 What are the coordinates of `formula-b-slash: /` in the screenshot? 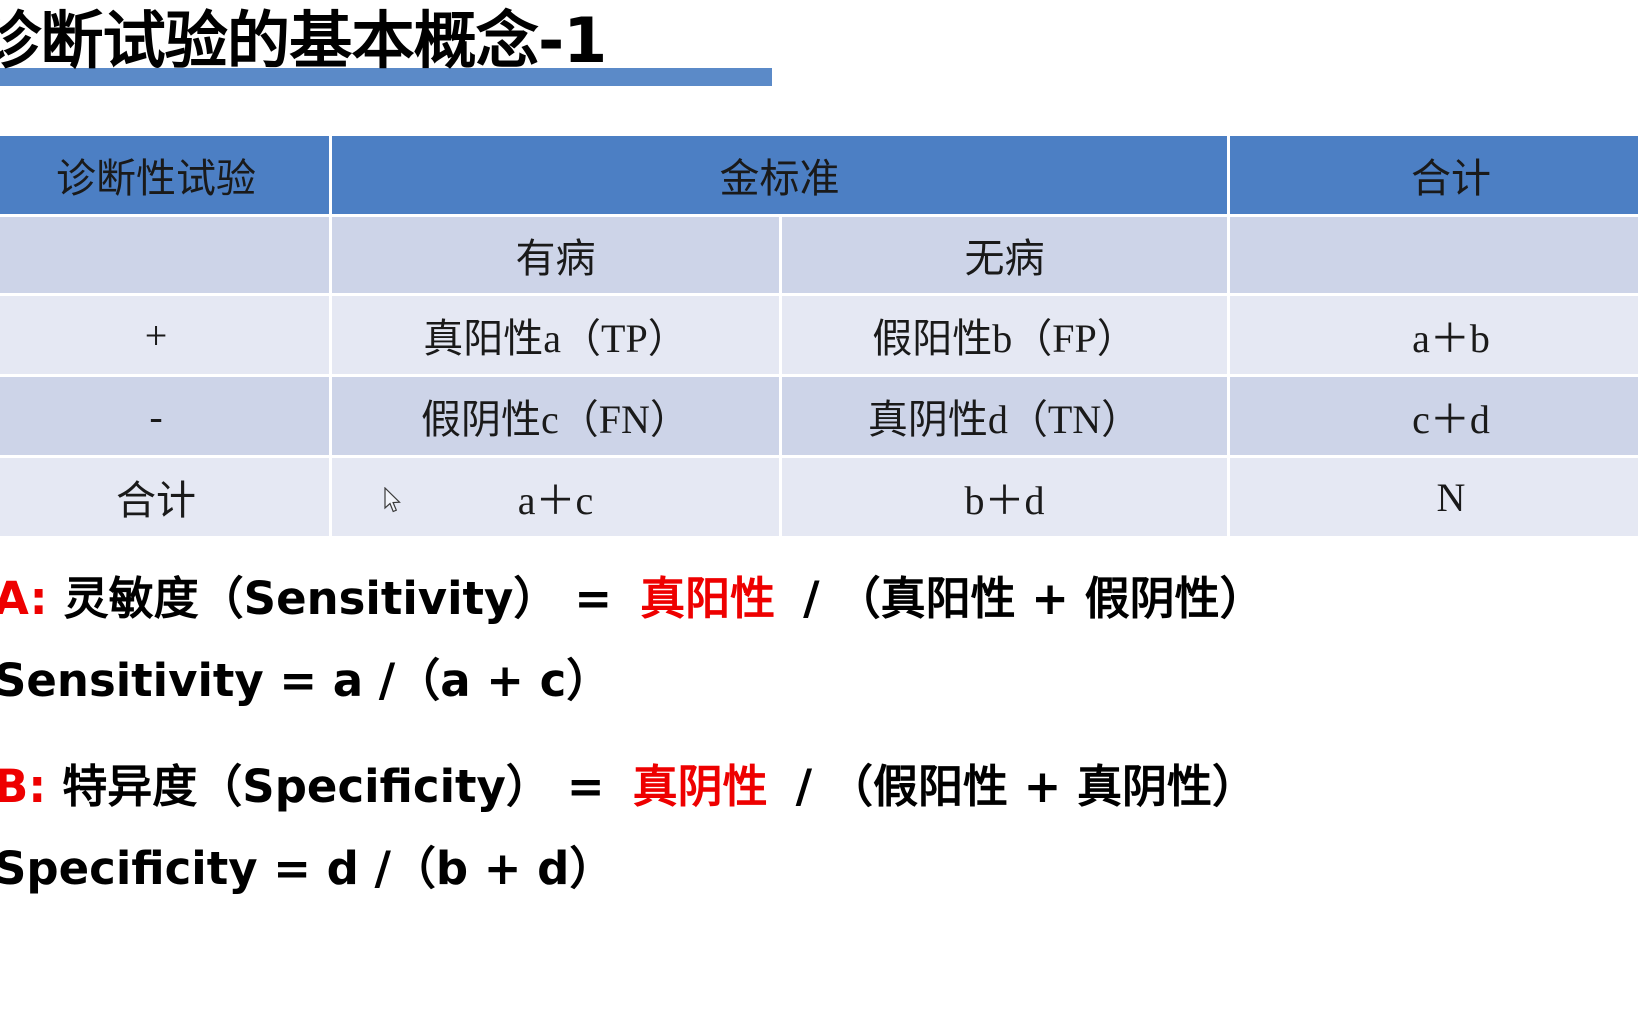 It's located at (804, 786).